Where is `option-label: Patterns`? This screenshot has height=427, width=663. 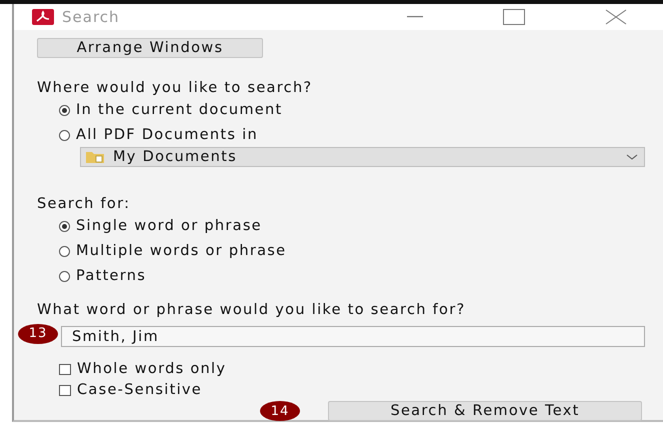 option-label: Patterns is located at coordinates (111, 276).